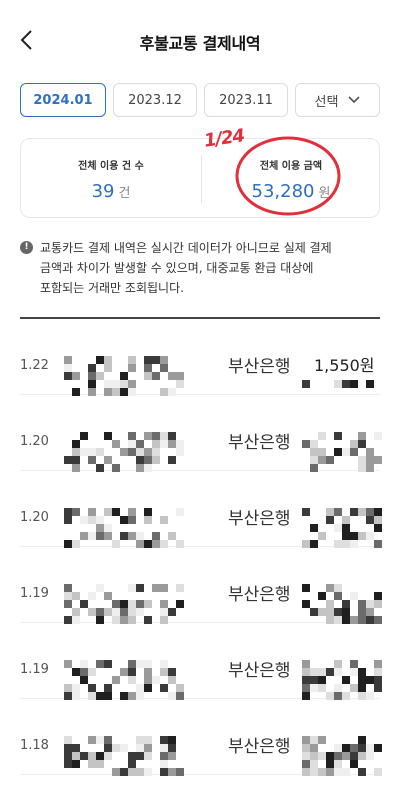 This screenshot has width=400, height=788. I want to click on redacted-status, so click(342, 386).